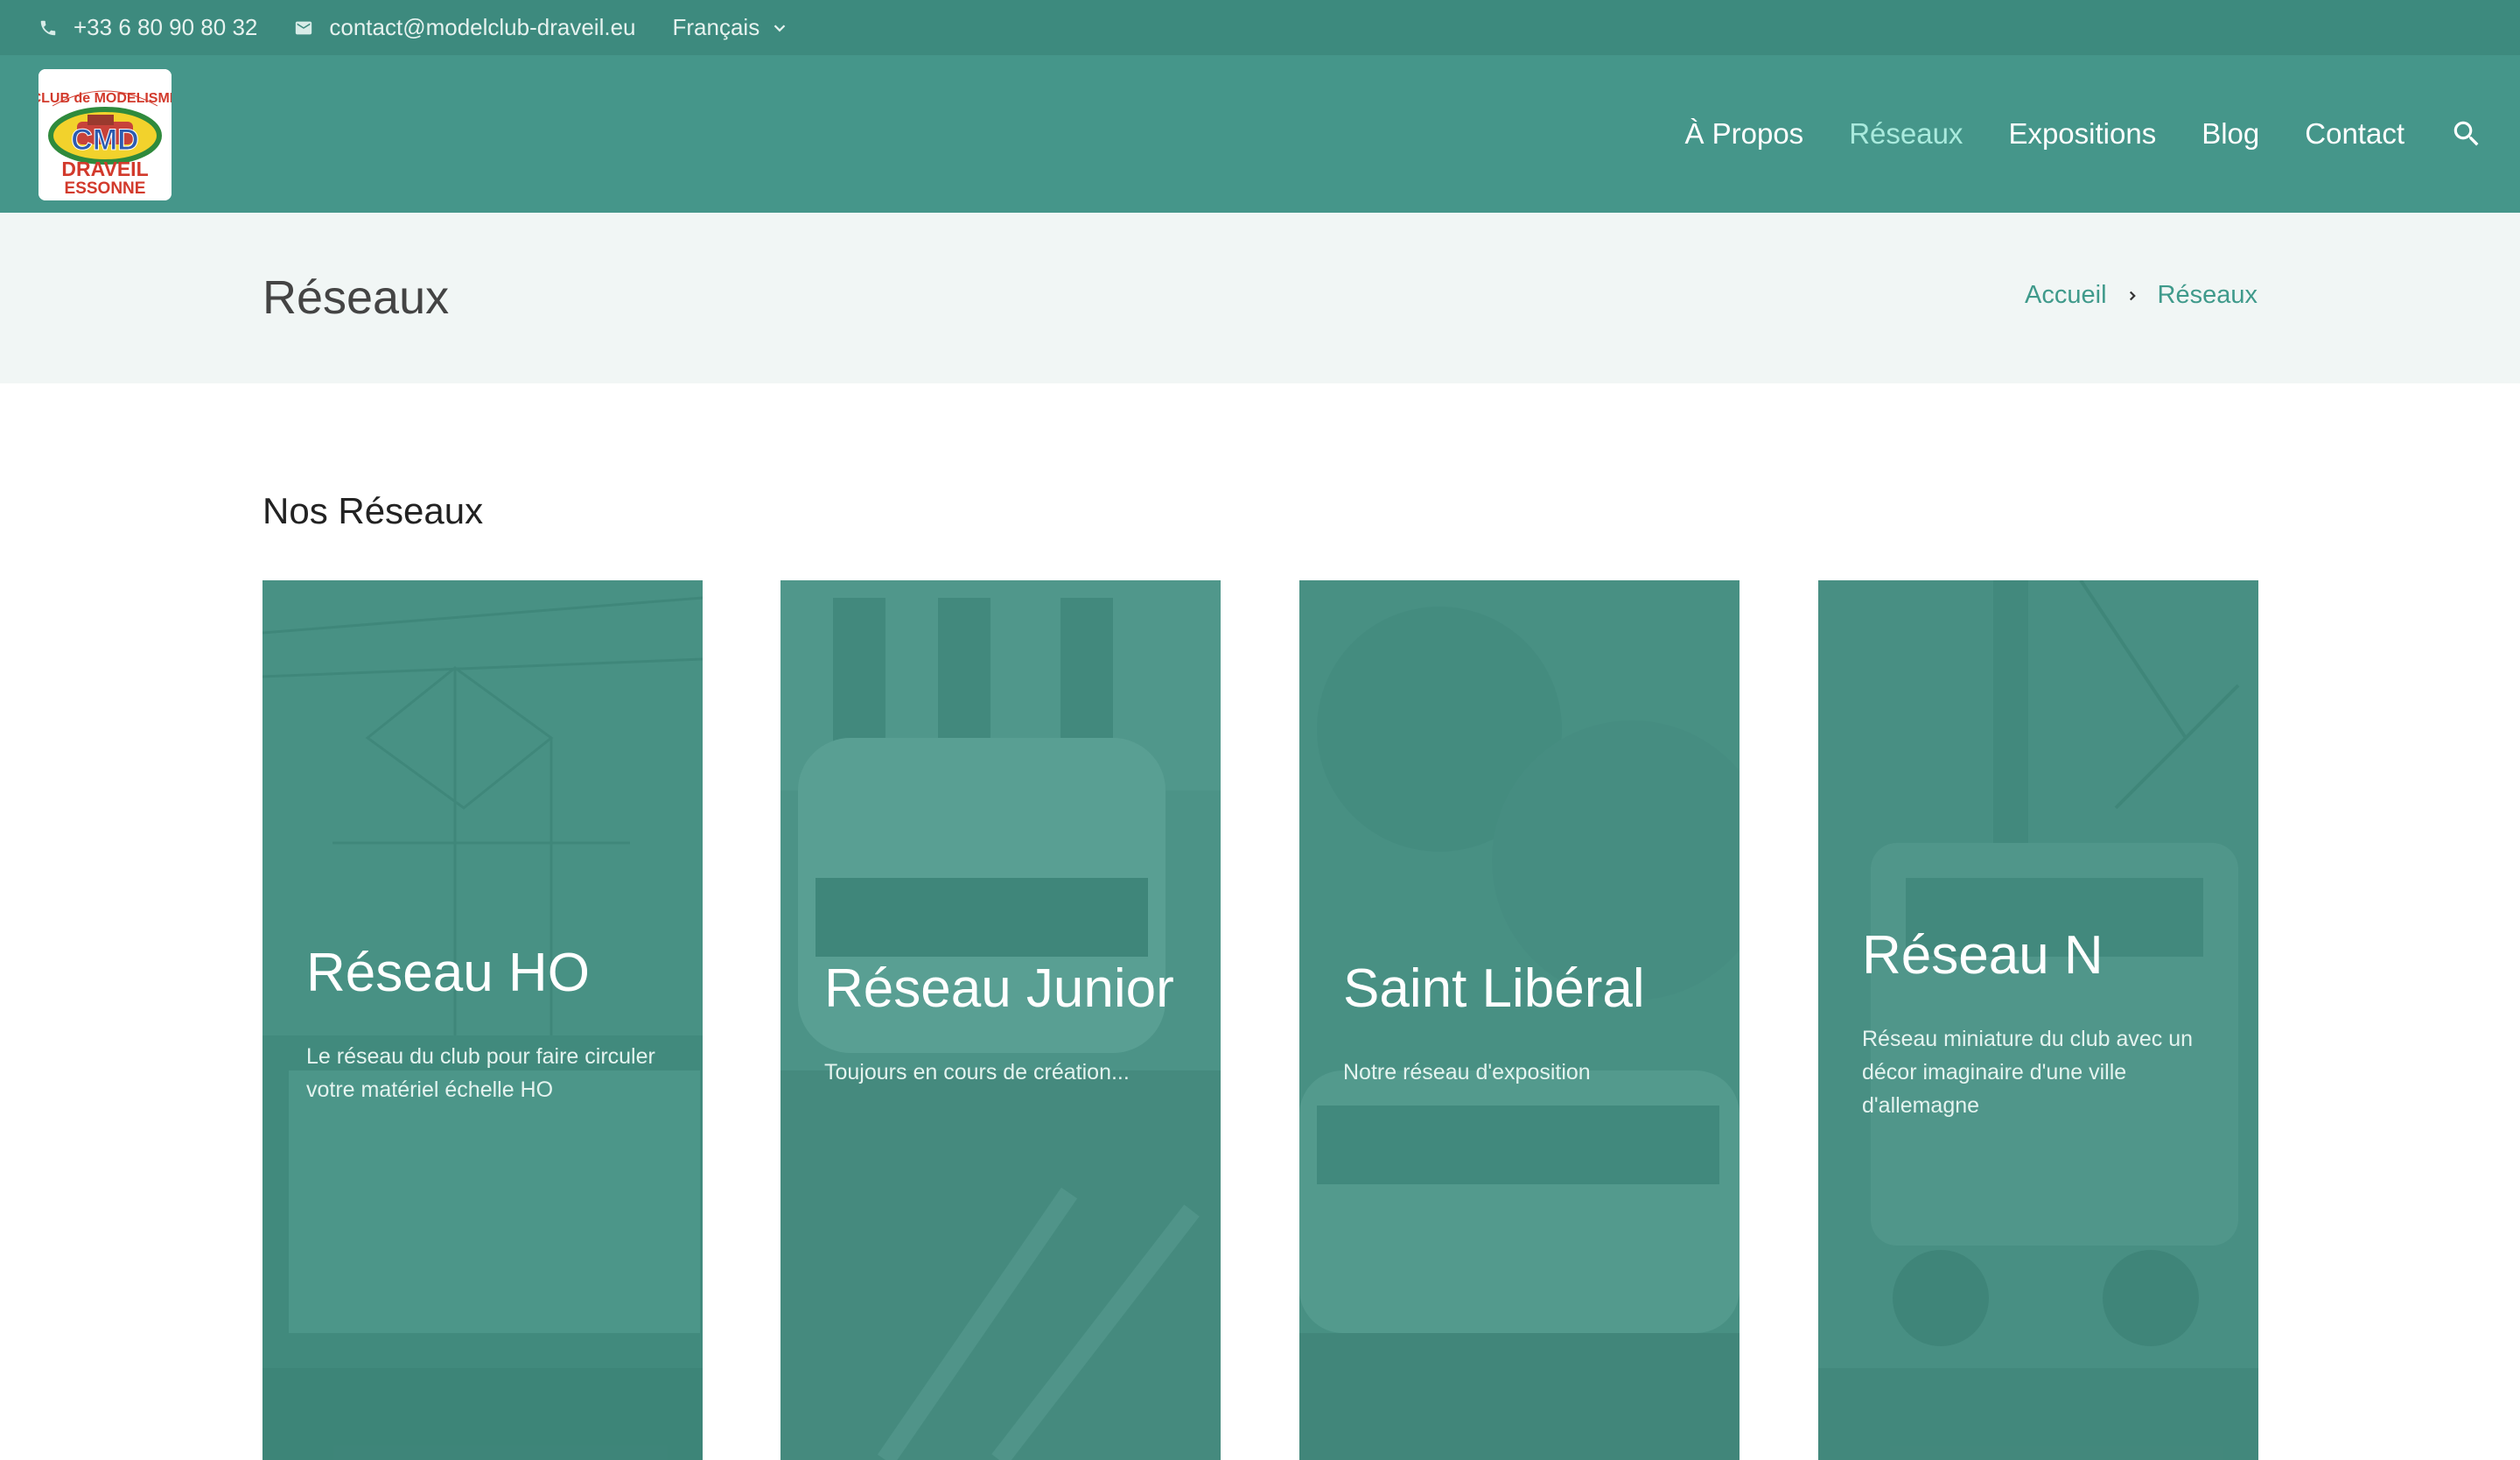  What do you see at coordinates (2132, 296) in the screenshot?
I see `chevron-right-icon` at bounding box center [2132, 296].